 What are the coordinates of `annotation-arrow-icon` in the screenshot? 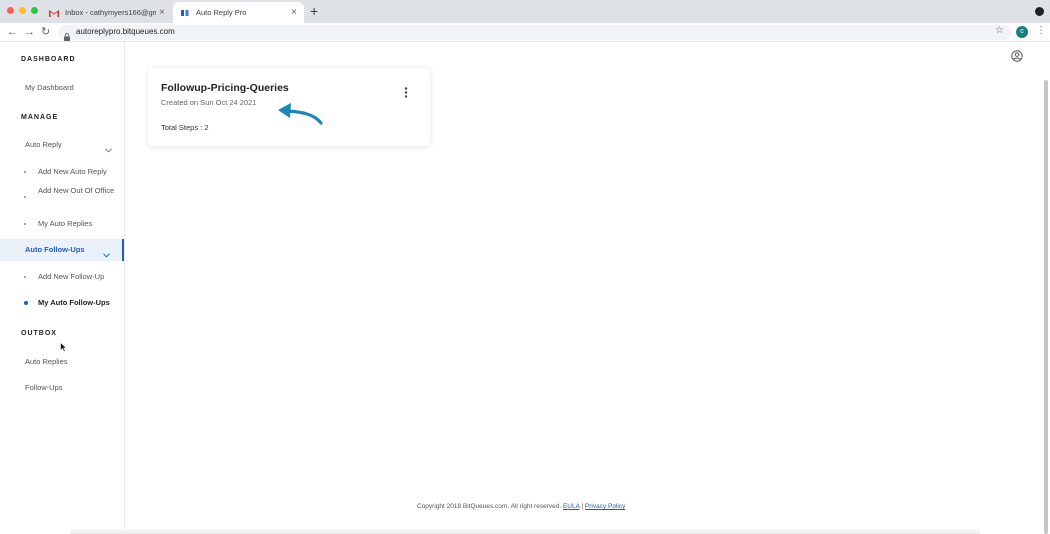 It's located at (300, 116).